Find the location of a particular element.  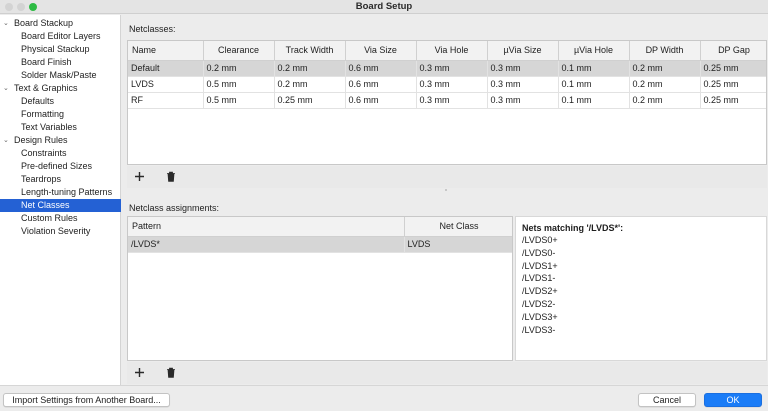

column-header: Pattern is located at coordinates (266, 227).